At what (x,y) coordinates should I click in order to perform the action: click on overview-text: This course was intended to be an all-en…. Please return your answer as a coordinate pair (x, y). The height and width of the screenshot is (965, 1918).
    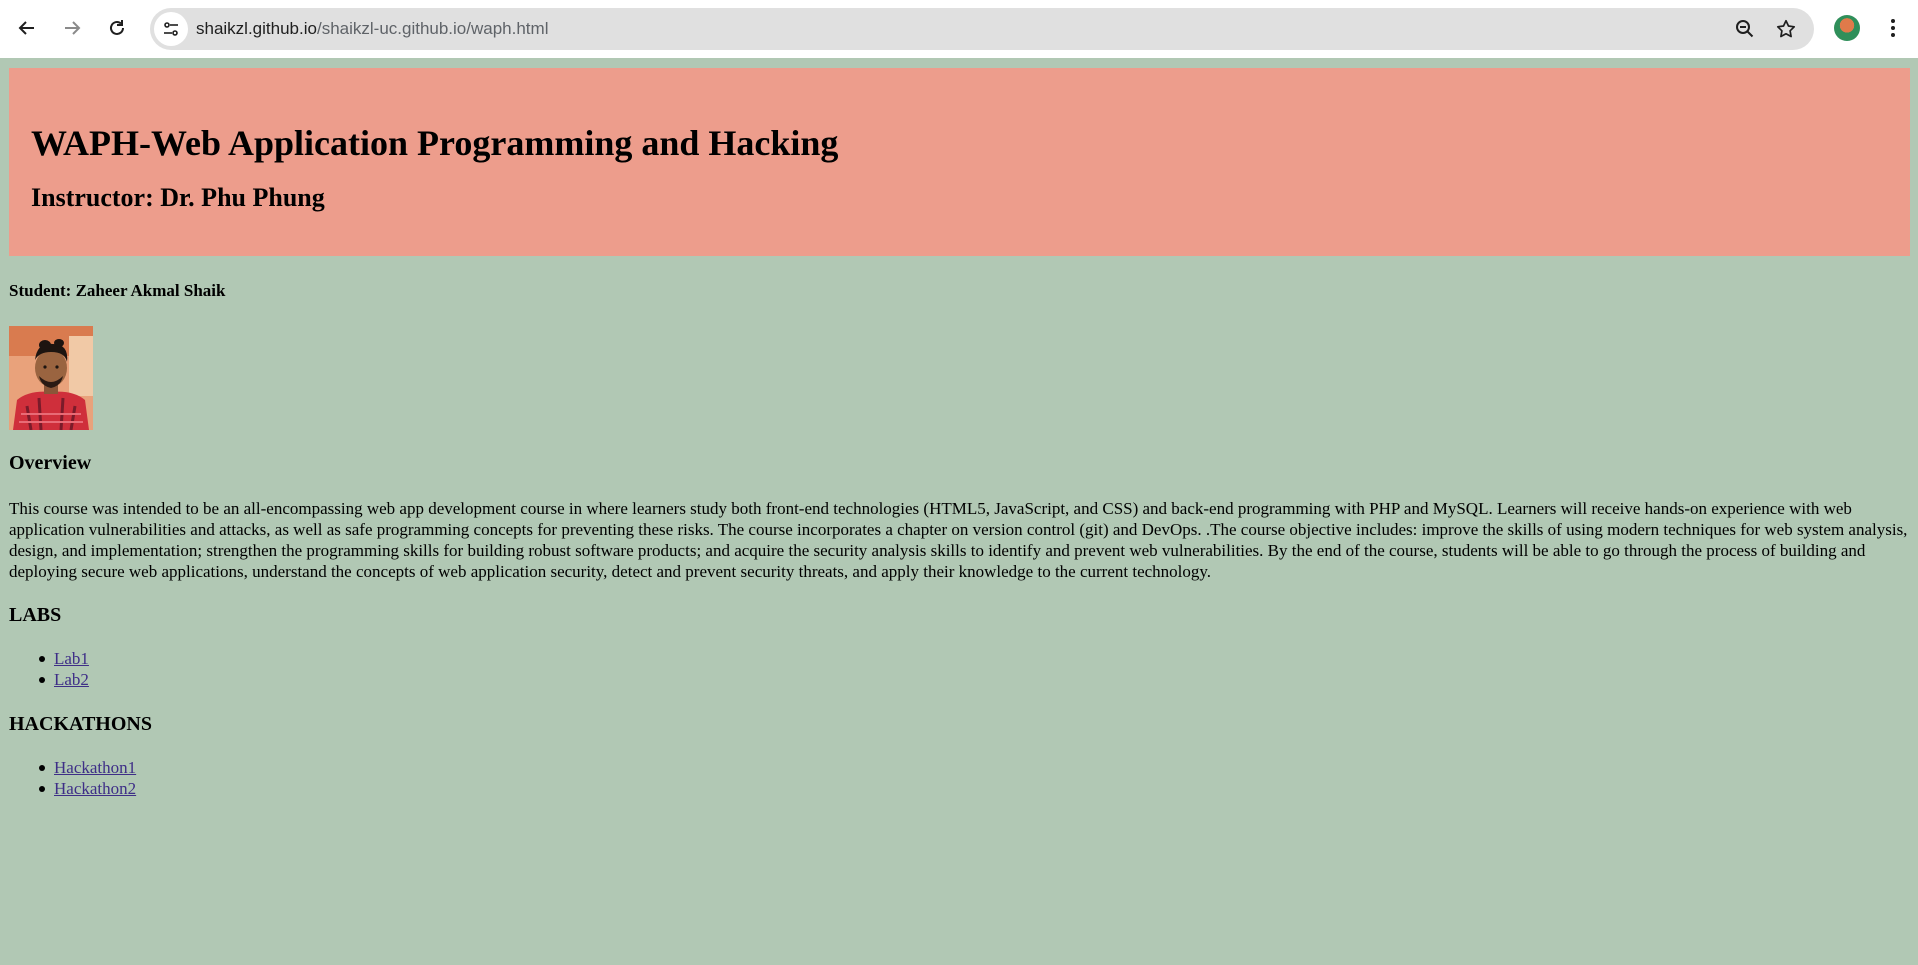
    Looking at the image, I should click on (958, 540).